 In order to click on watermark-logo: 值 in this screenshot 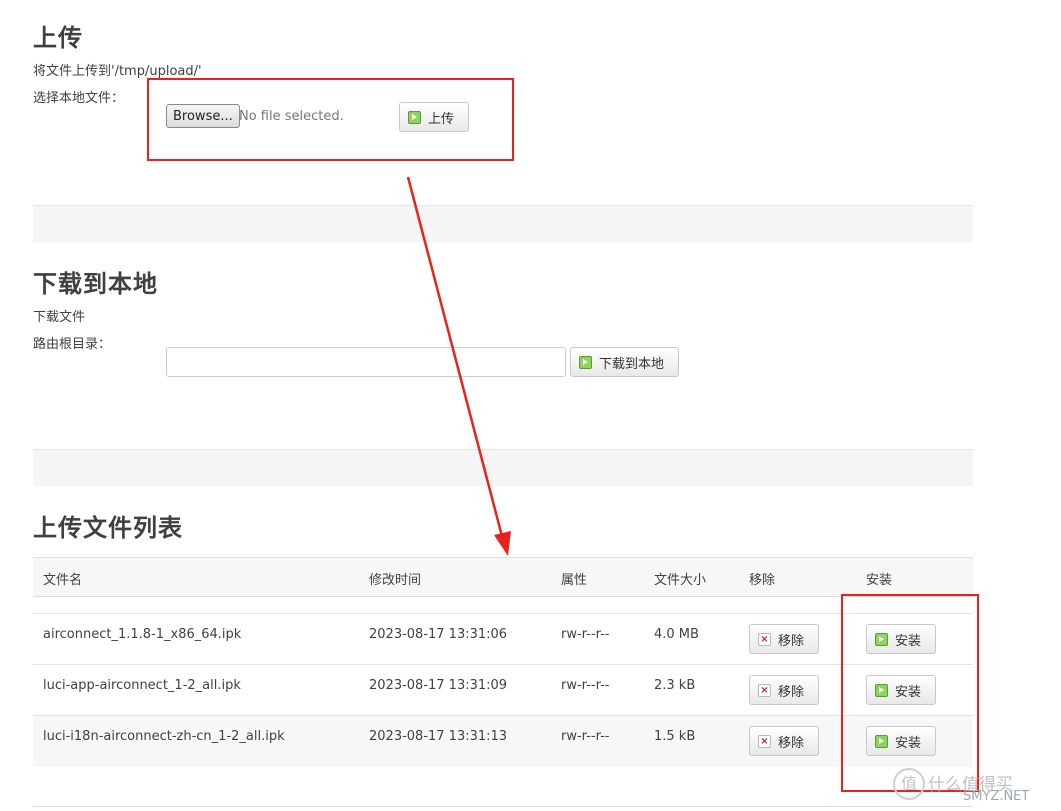, I will do `click(909, 784)`.